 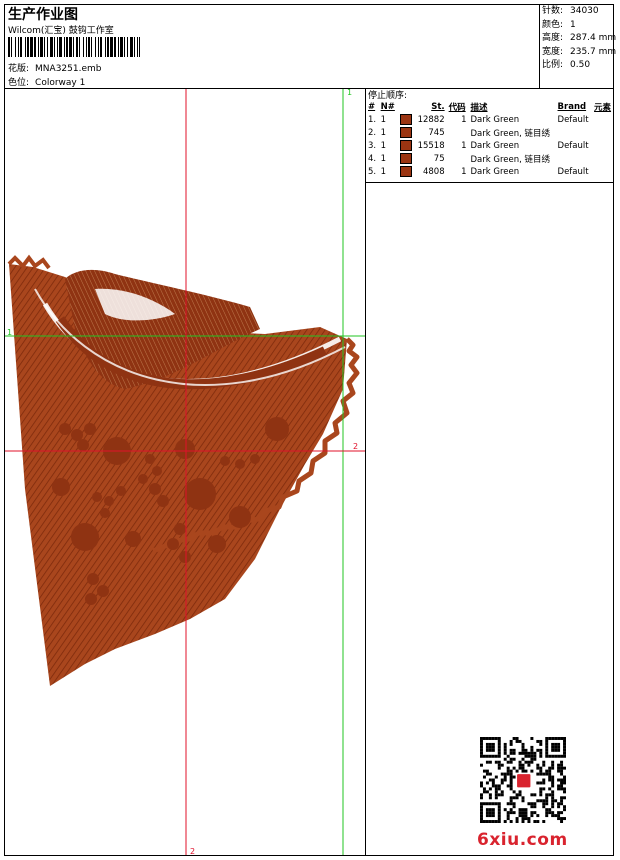 What do you see at coordinates (19, 69) in the screenshot?
I see `file-label: 花版:` at bounding box center [19, 69].